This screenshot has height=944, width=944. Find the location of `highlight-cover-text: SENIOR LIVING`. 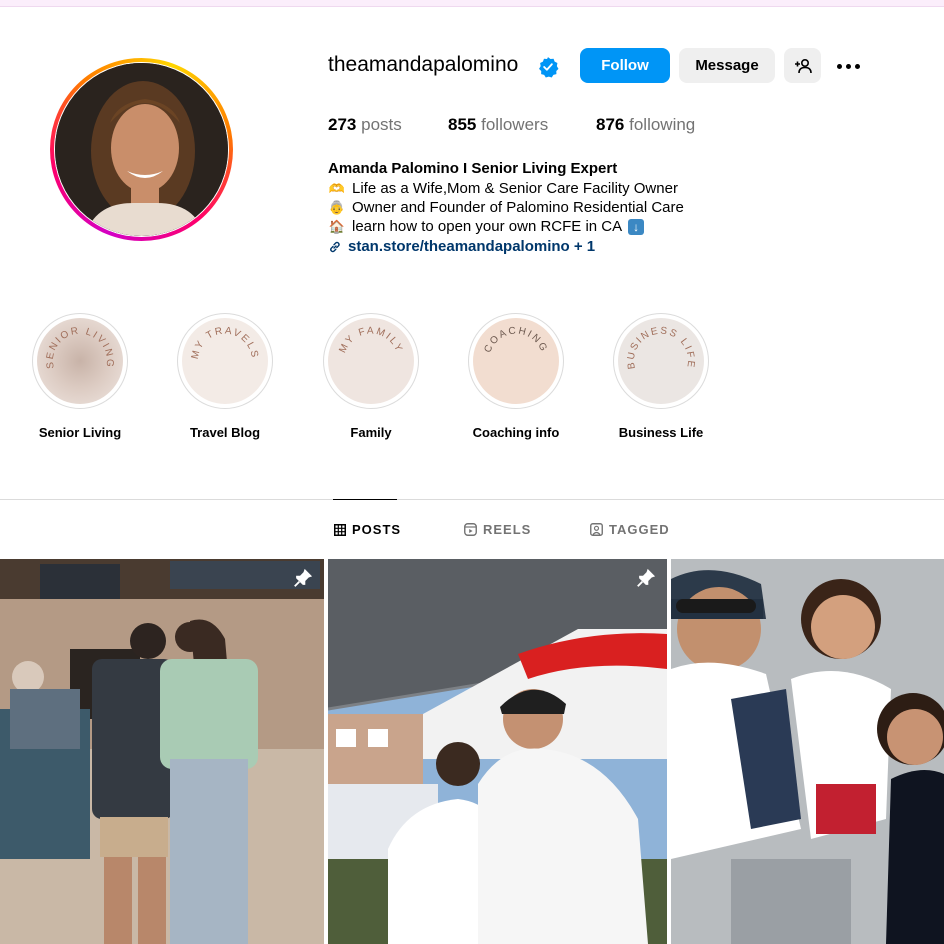

highlight-cover-text: SENIOR LIVING is located at coordinates (79, 347).